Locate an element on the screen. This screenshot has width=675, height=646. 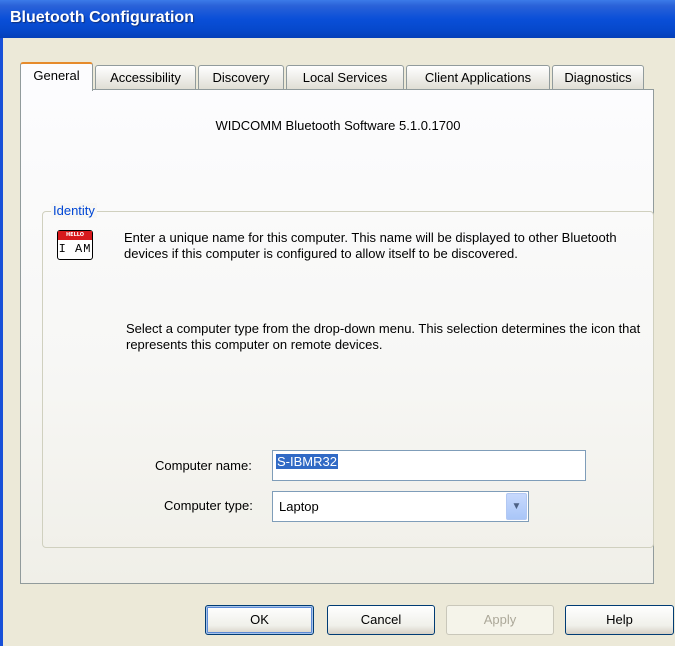
tab-accessibility: Accessibility is located at coordinates (145, 77).